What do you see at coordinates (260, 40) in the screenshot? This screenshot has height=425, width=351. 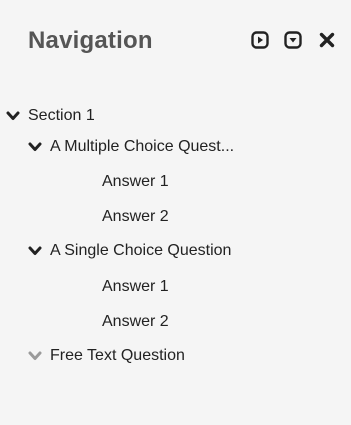 I see `play-square-icon` at bounding box center [260, 40].